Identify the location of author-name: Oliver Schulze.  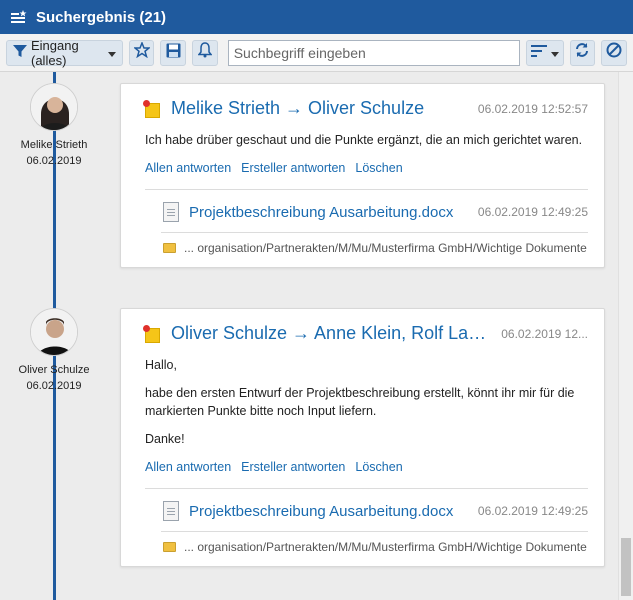
(54, 370).